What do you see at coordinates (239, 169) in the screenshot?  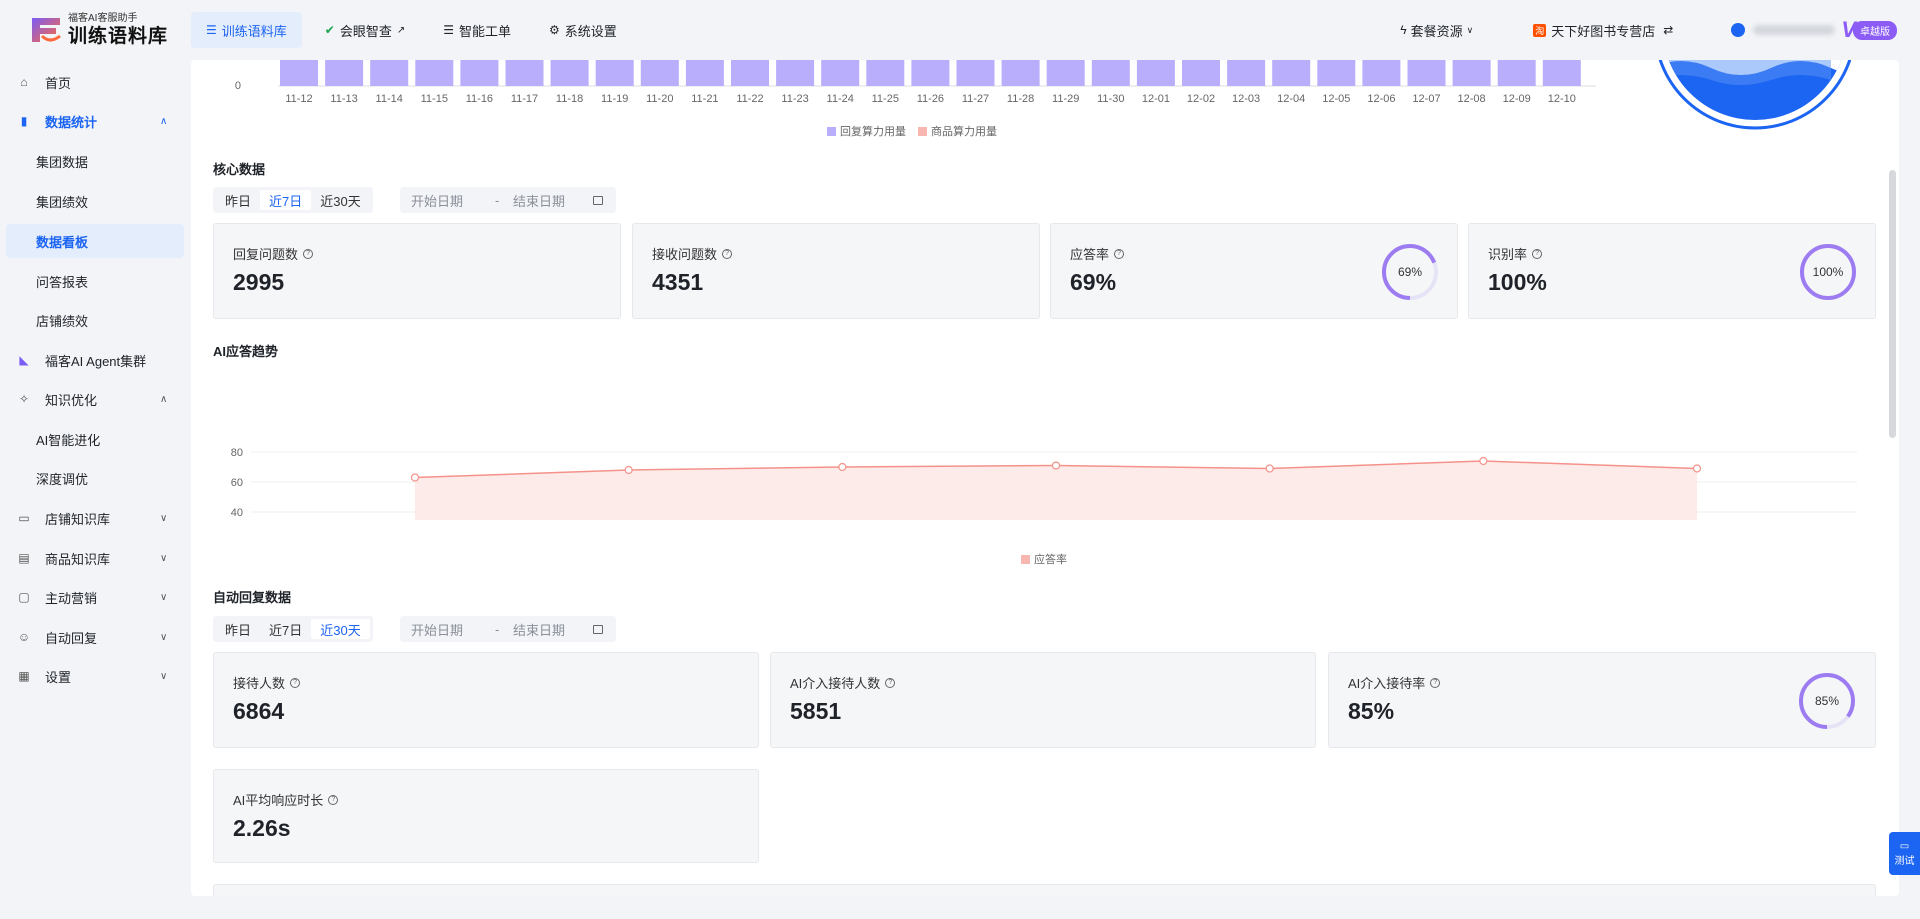 I see `core-data-title: 核心数据` at bounding box center [239, 169].